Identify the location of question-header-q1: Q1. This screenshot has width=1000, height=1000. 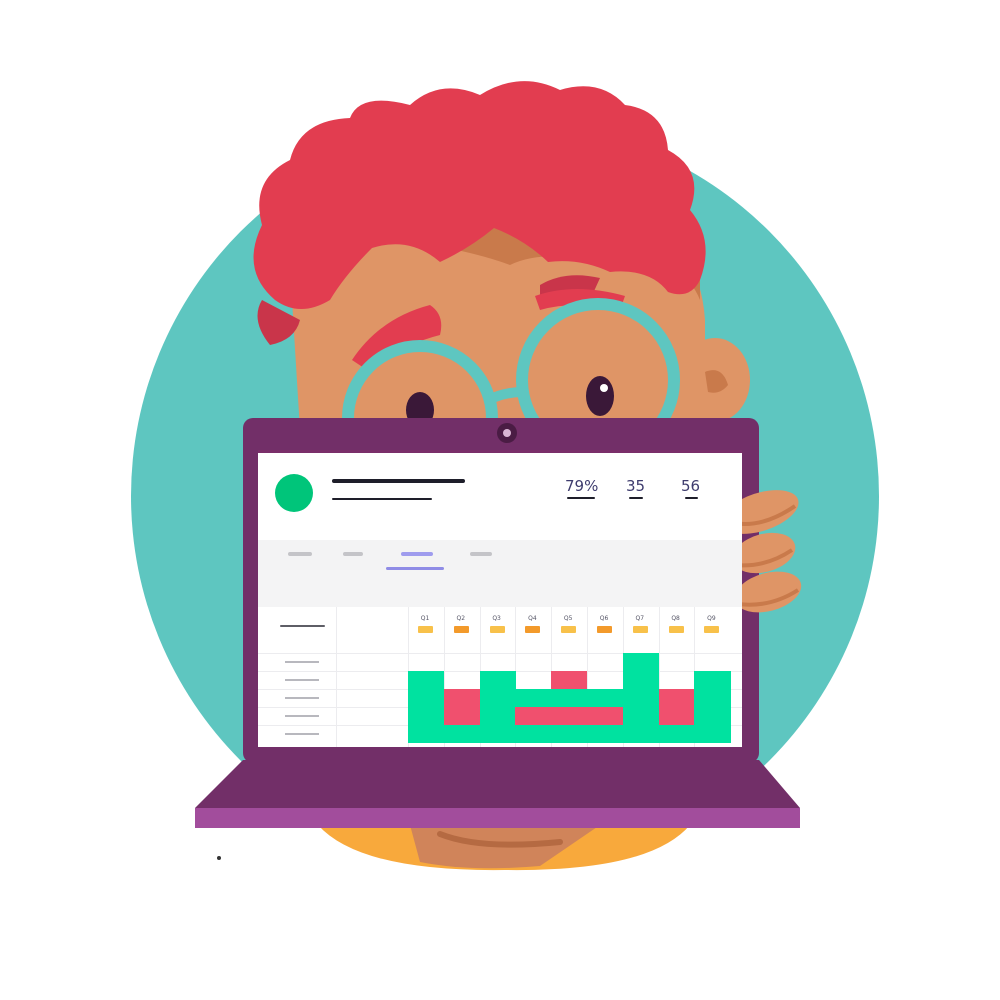
(425, 618).